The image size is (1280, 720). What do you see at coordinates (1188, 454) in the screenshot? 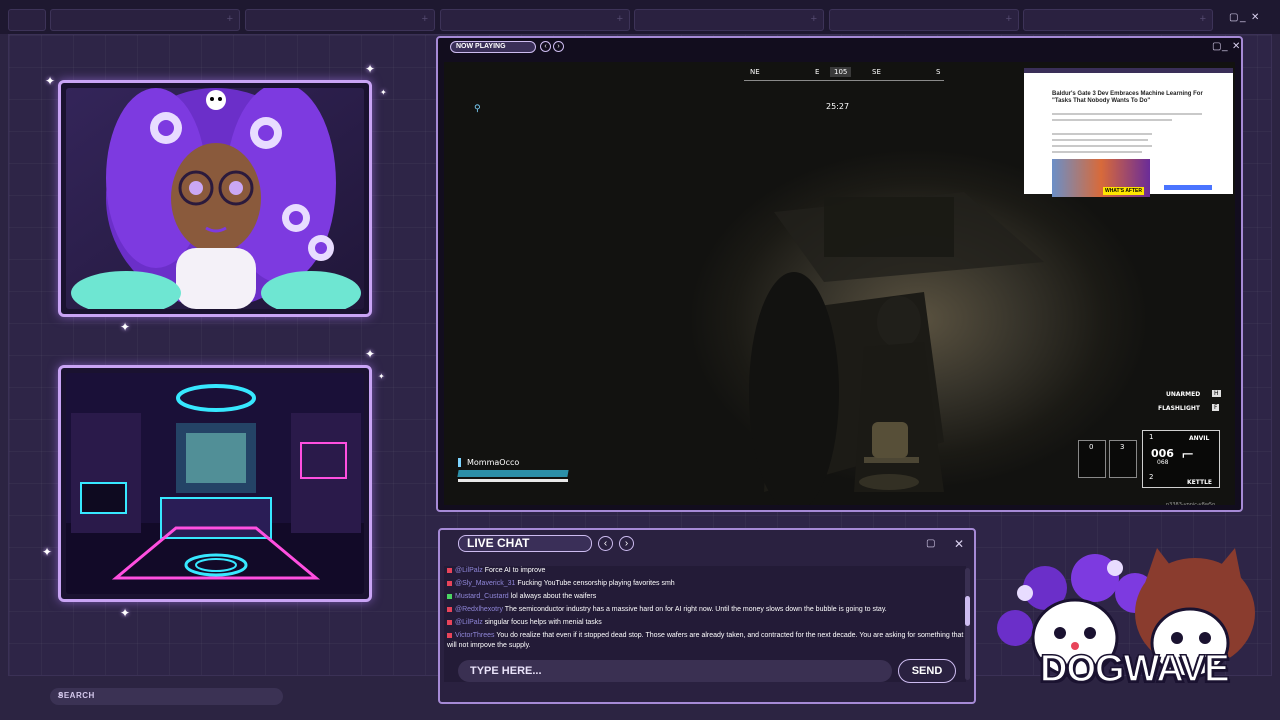
I see `pistol-icon: ⌐` at bounding box center [1188, 454].